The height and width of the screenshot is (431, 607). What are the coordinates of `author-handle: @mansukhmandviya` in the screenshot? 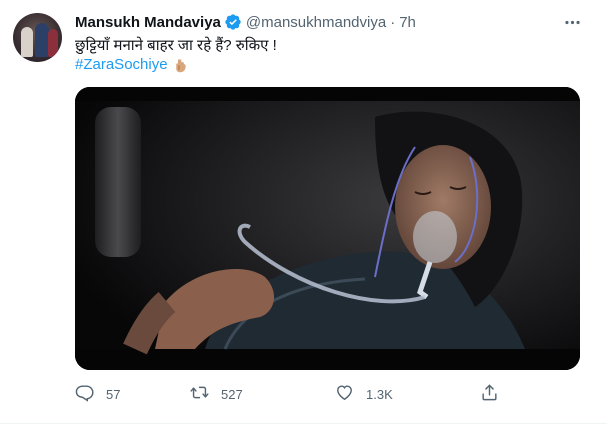 It's located at (316, 22).